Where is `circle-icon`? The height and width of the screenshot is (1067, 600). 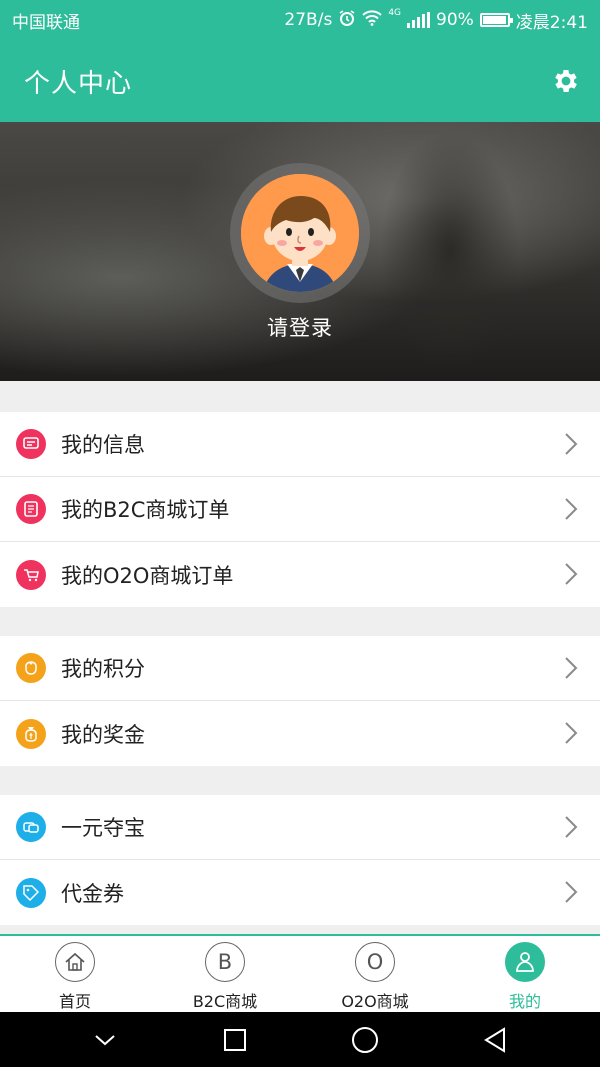 circle-icon is located at coordinates (365, 1039).